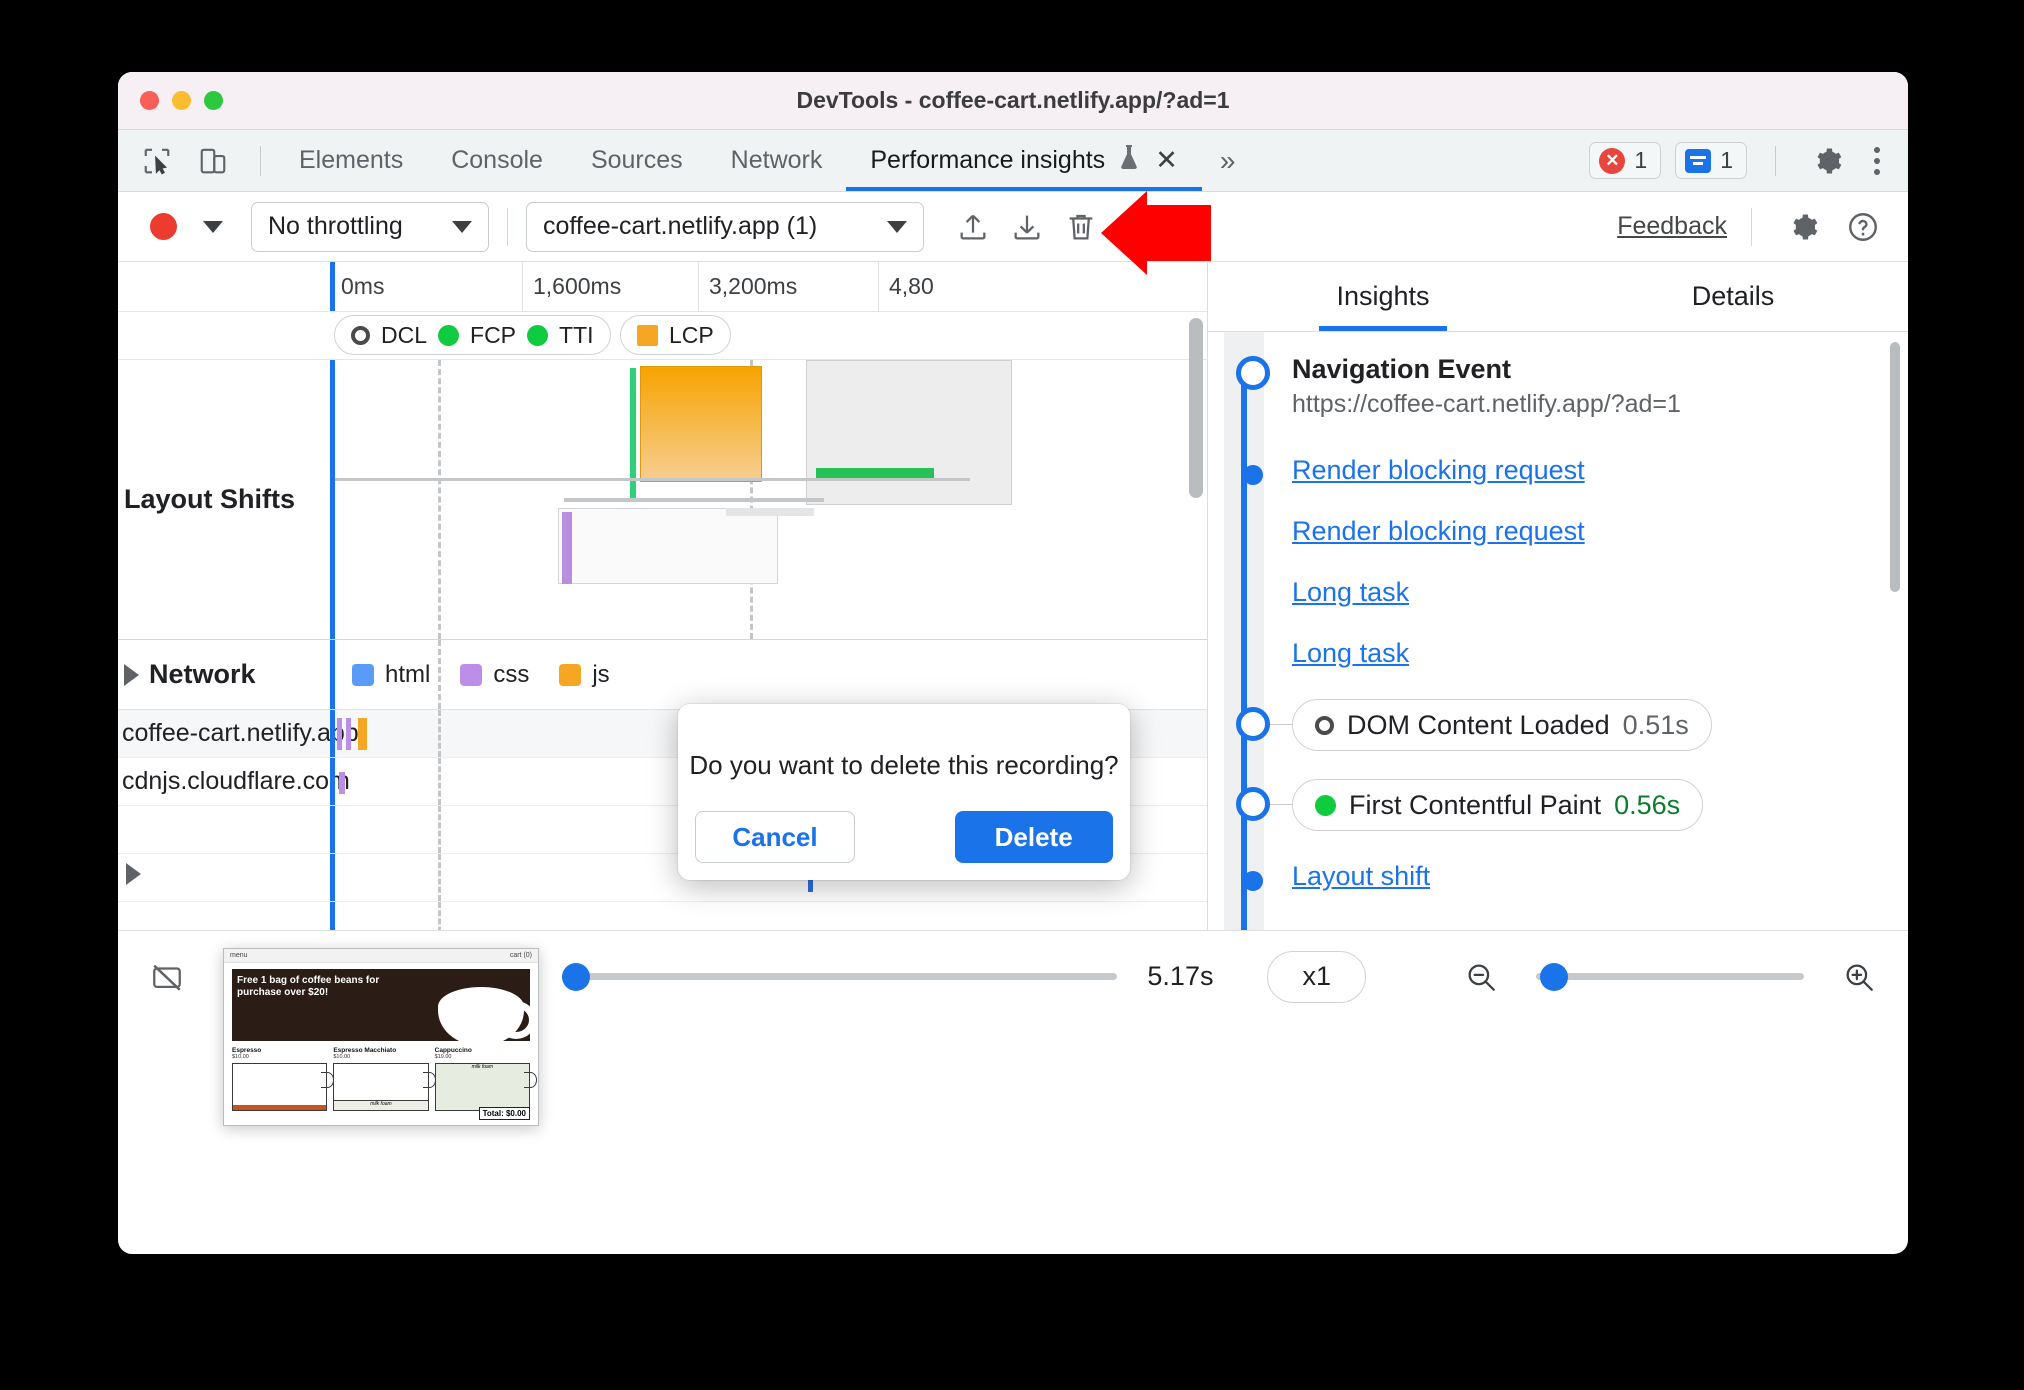  What do you see at coordinates (213, 226) in the screenshot?
I see `record-options-caret-icon` at bounding box center [213, 226].